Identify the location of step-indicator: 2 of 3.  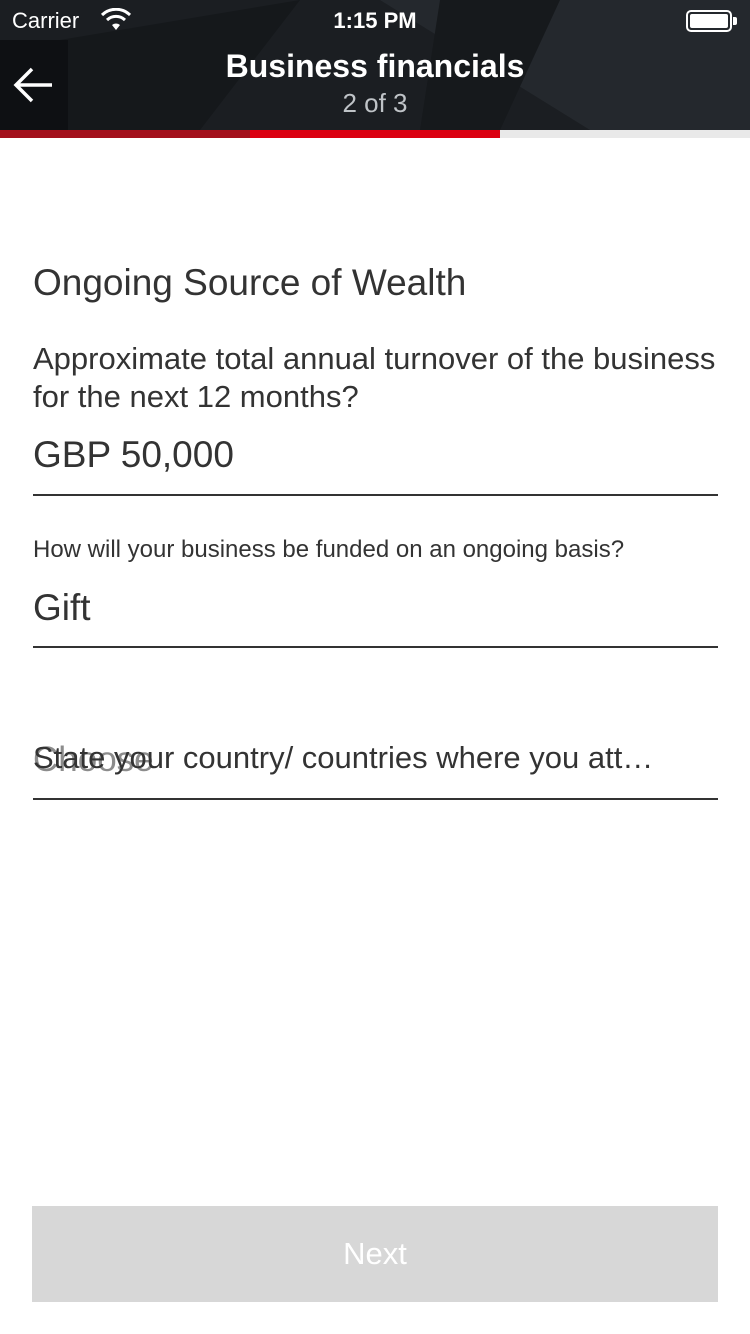
(375, 103).